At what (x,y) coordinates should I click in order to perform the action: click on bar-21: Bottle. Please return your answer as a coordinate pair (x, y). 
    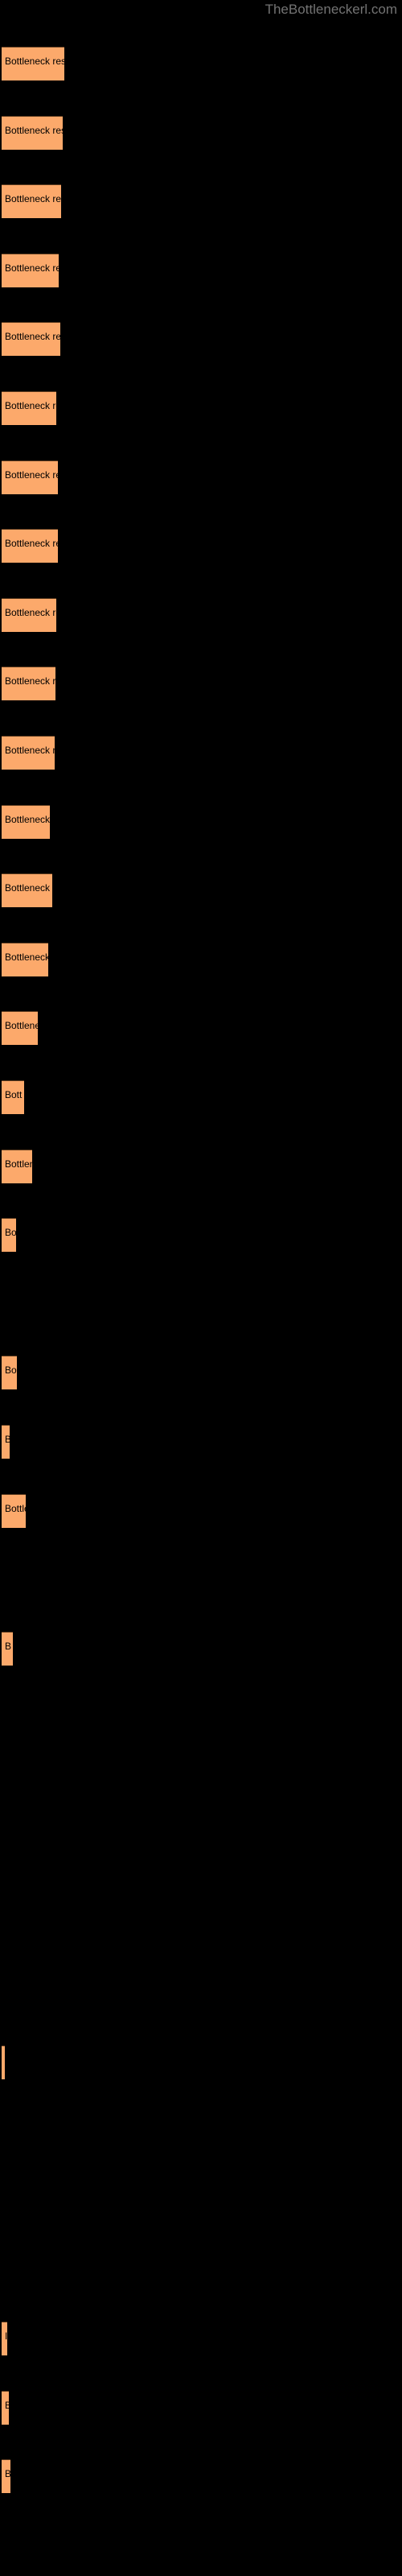
    Looking at the image, I should click on (14, 1511).